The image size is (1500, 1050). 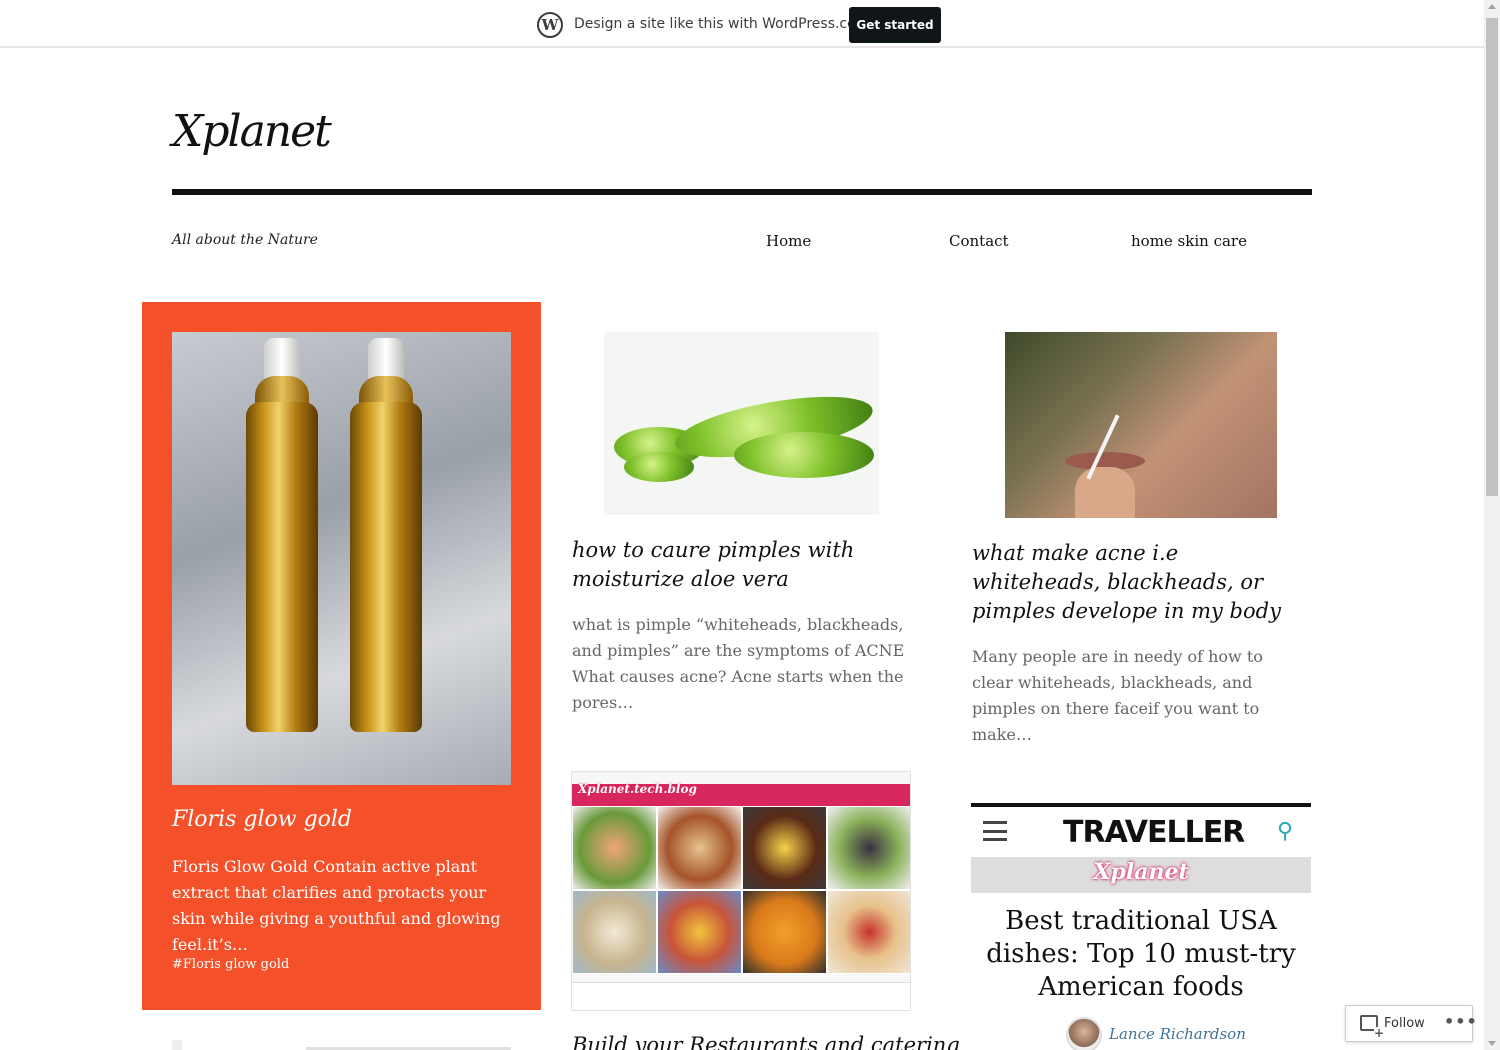 What do you see at coordinates (1189, 241) in the screenshot?
I see `nav-home-skin-care: home skin care` at bounding box center [1189, 241].